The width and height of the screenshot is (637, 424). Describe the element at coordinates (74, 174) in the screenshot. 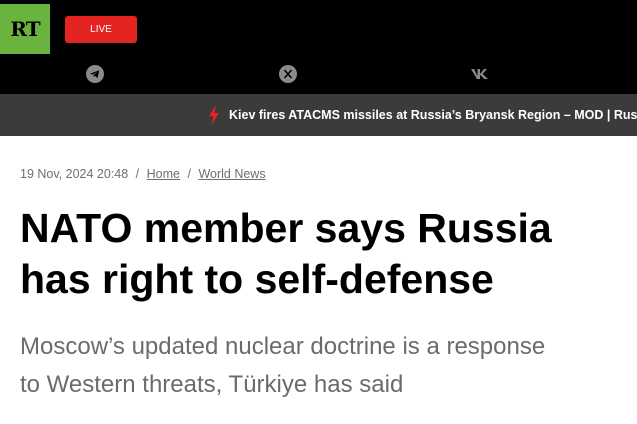

I see `article-datetime: 19 Nov, 2024 20:48` at that location.